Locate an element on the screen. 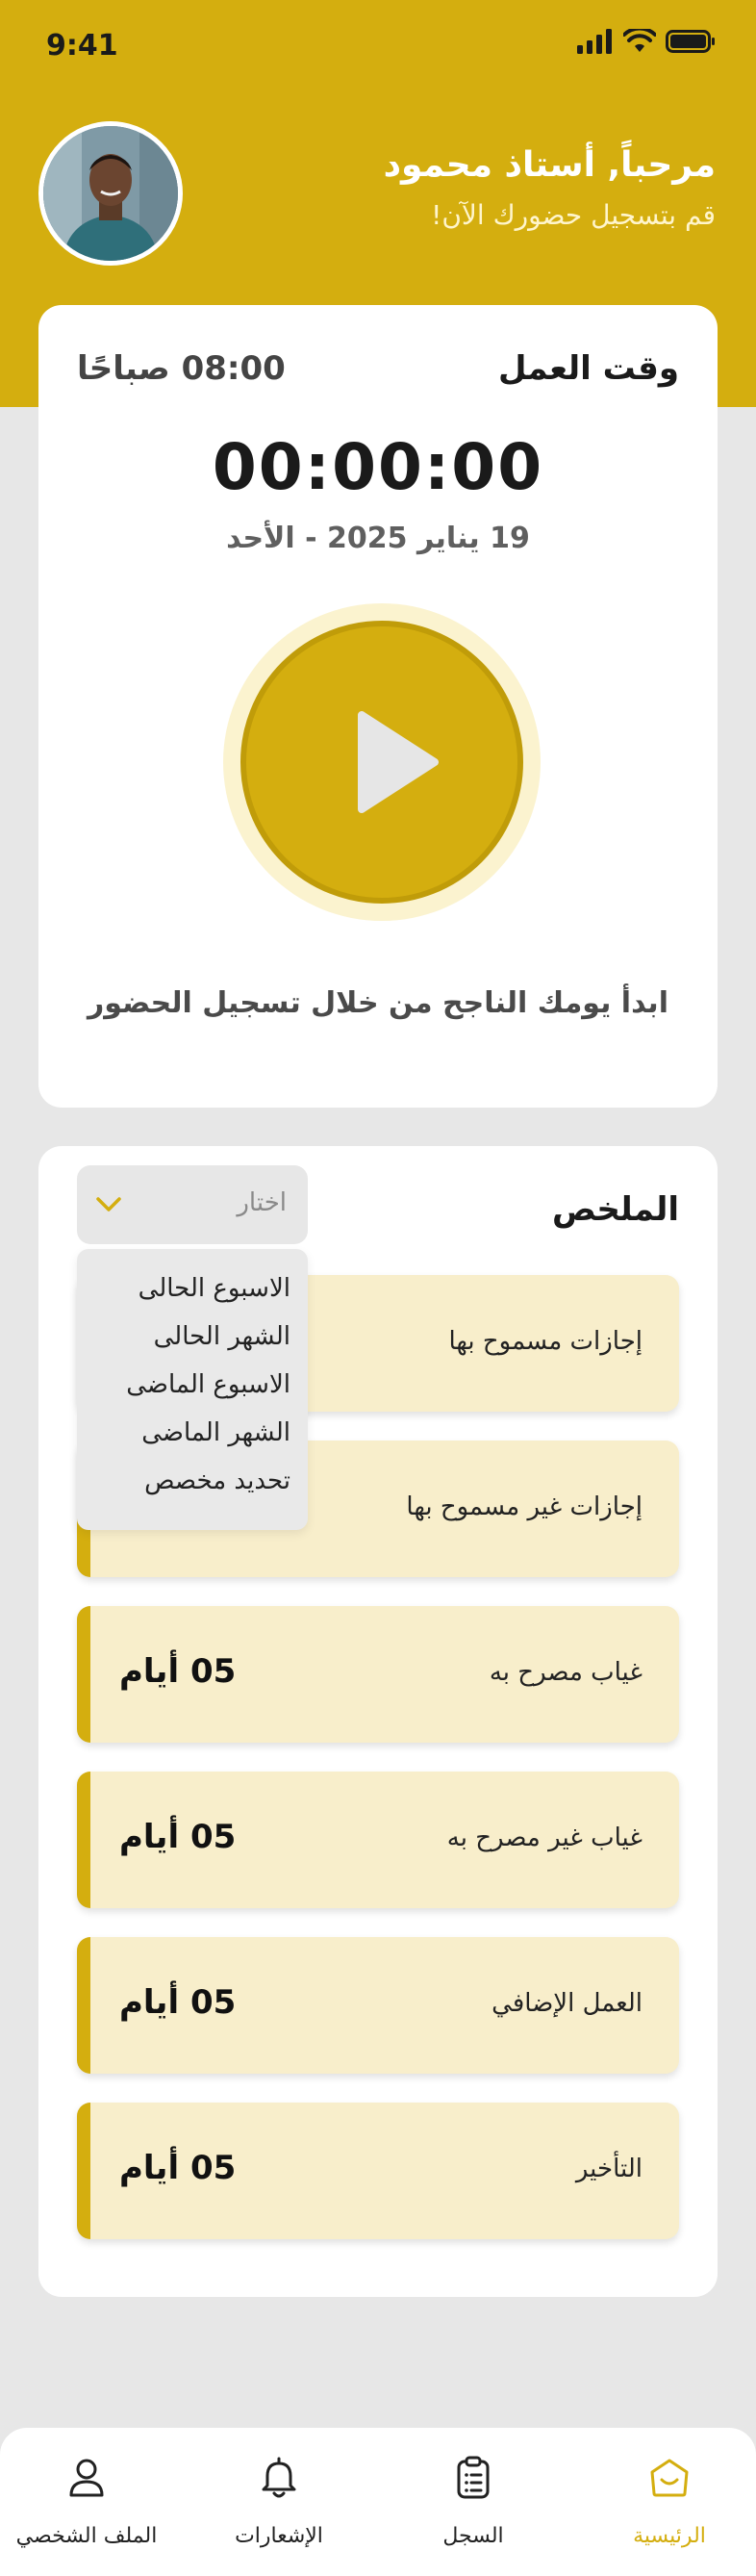 Image resolution: width=756 pixels, height=2576 pixels. check-in-button is located at coordinates (382, 762).